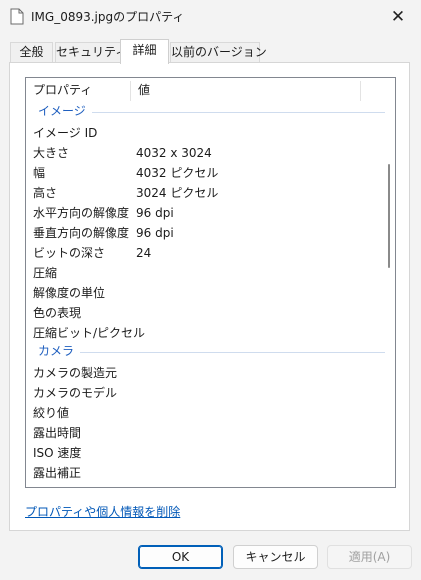 This screenshot has width=421, height=580. Describe the element at coordinates (65, 133) in the screenshot. I see `property-name: イメージ ID` at that location.